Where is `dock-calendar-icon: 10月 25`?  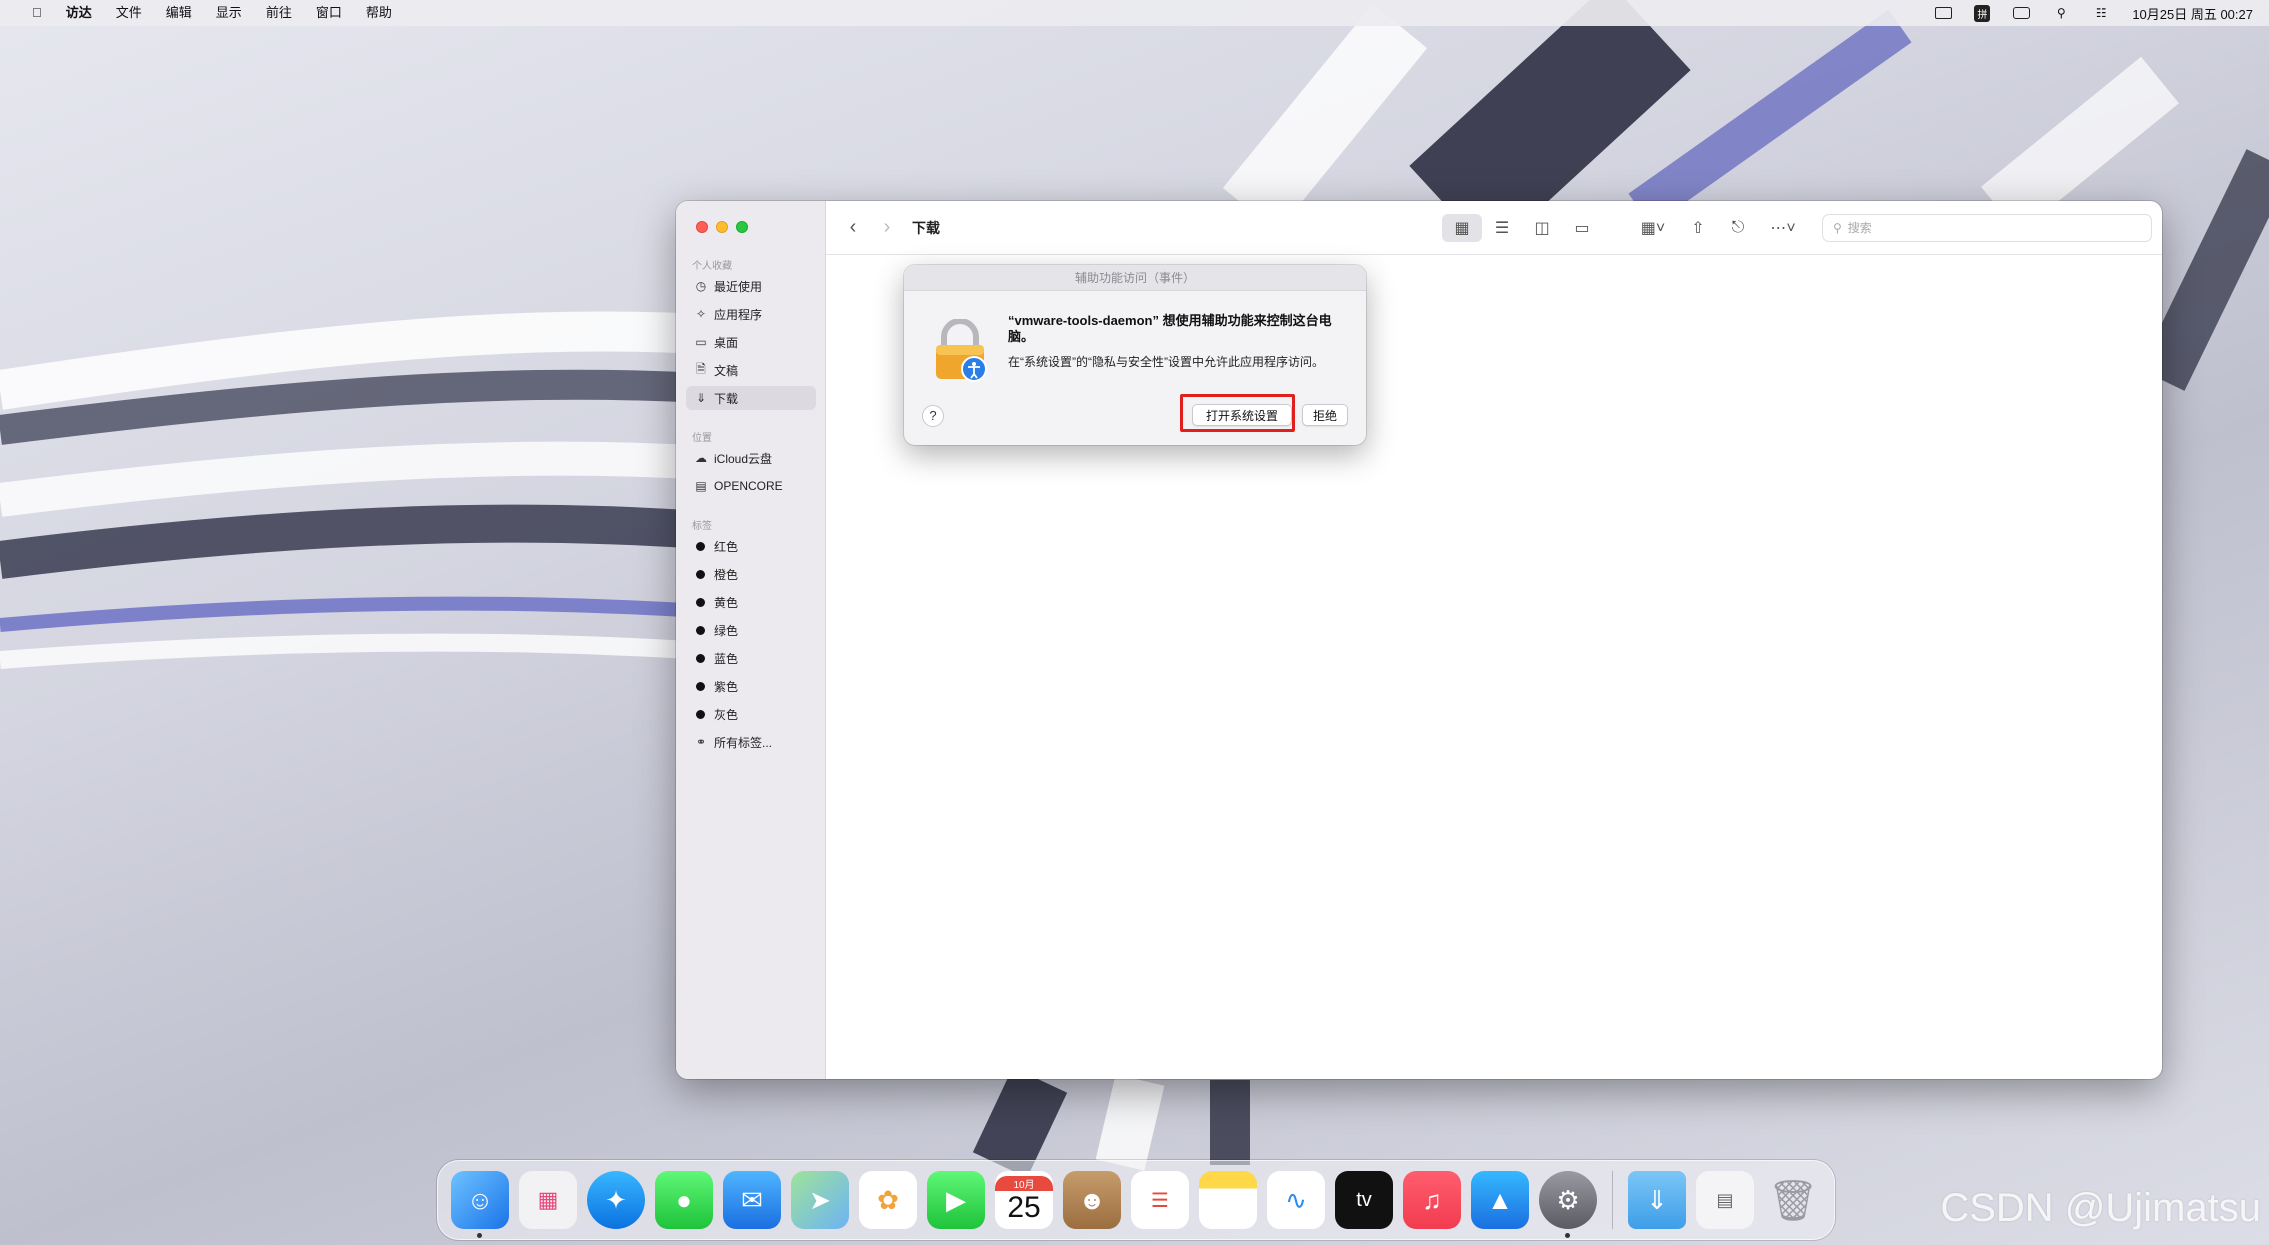
dock-calendar-icon: 10月 25 is located at coordinates (1024, 1200).